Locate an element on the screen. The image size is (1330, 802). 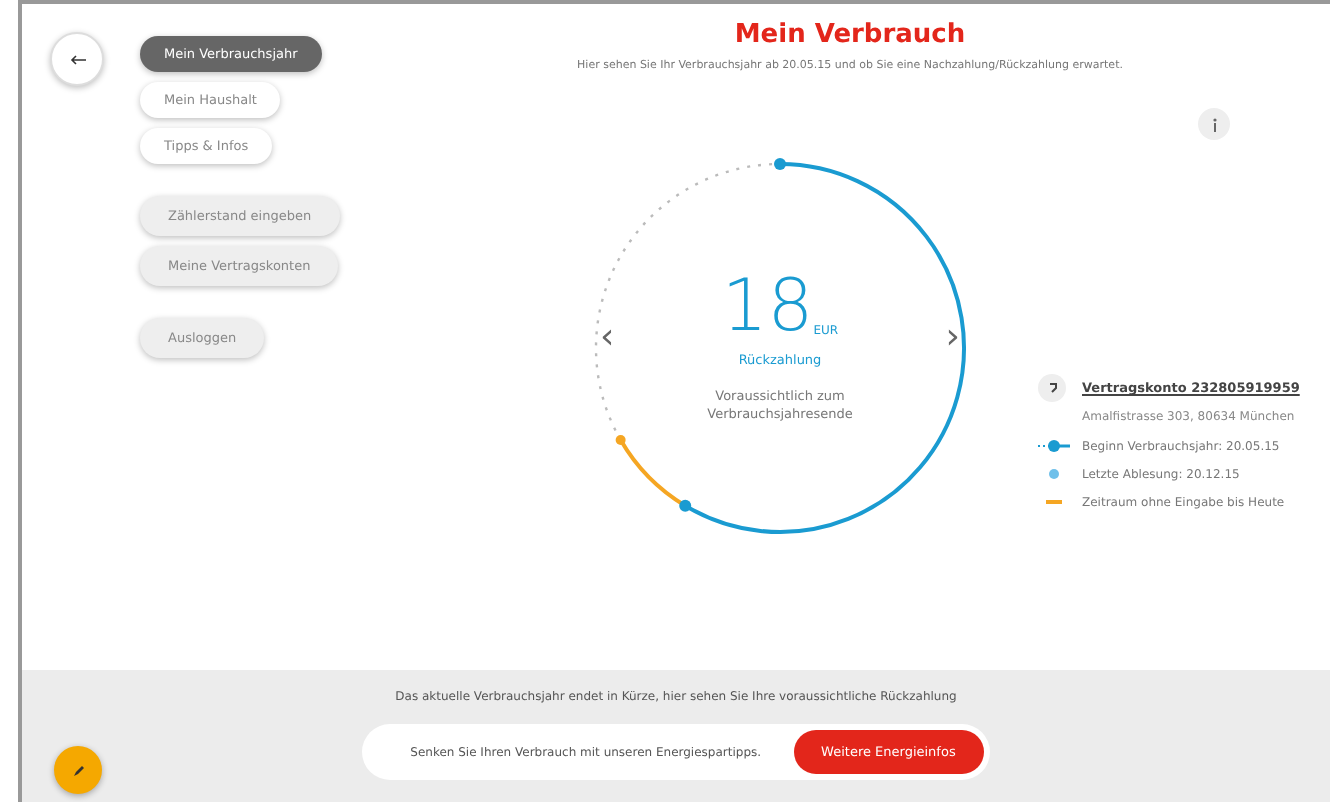
next-button: › is located at coordinates (952, 337).